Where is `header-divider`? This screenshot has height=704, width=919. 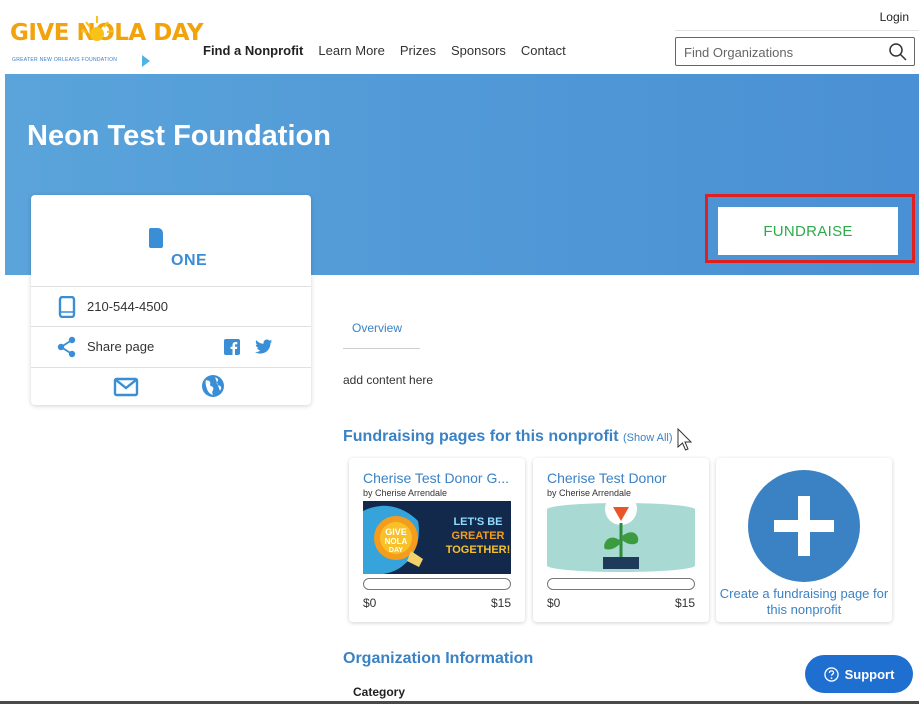
header-divider is located at coordinates (797, 30).